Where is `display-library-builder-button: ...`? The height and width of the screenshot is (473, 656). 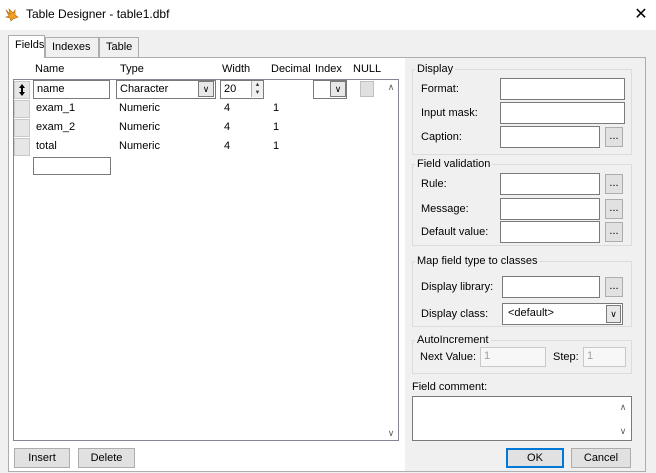 display-library-builder-button: ... is located at coordinates (614, 287).